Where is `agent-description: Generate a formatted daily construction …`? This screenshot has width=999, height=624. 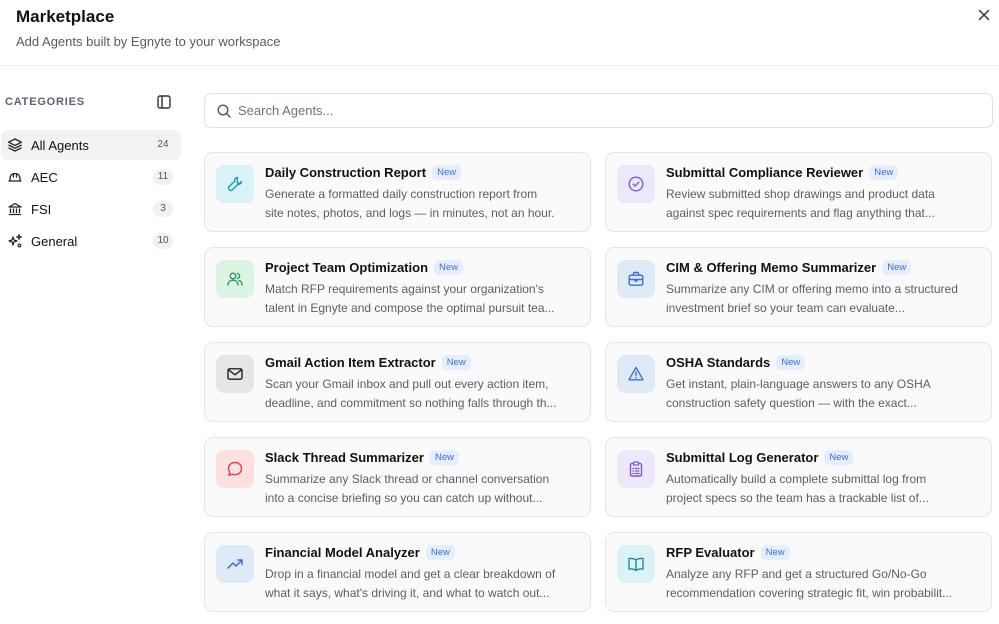 agent-description: Generate a formatted daily construction … is located at coordinates (410, 203).